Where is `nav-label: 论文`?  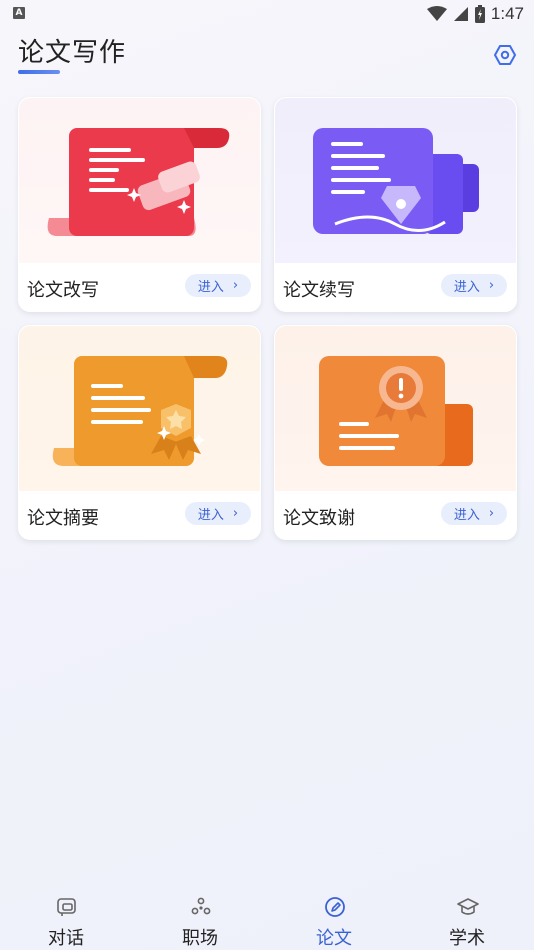 nav-label: 论文 is located at coordinates (334, 938).